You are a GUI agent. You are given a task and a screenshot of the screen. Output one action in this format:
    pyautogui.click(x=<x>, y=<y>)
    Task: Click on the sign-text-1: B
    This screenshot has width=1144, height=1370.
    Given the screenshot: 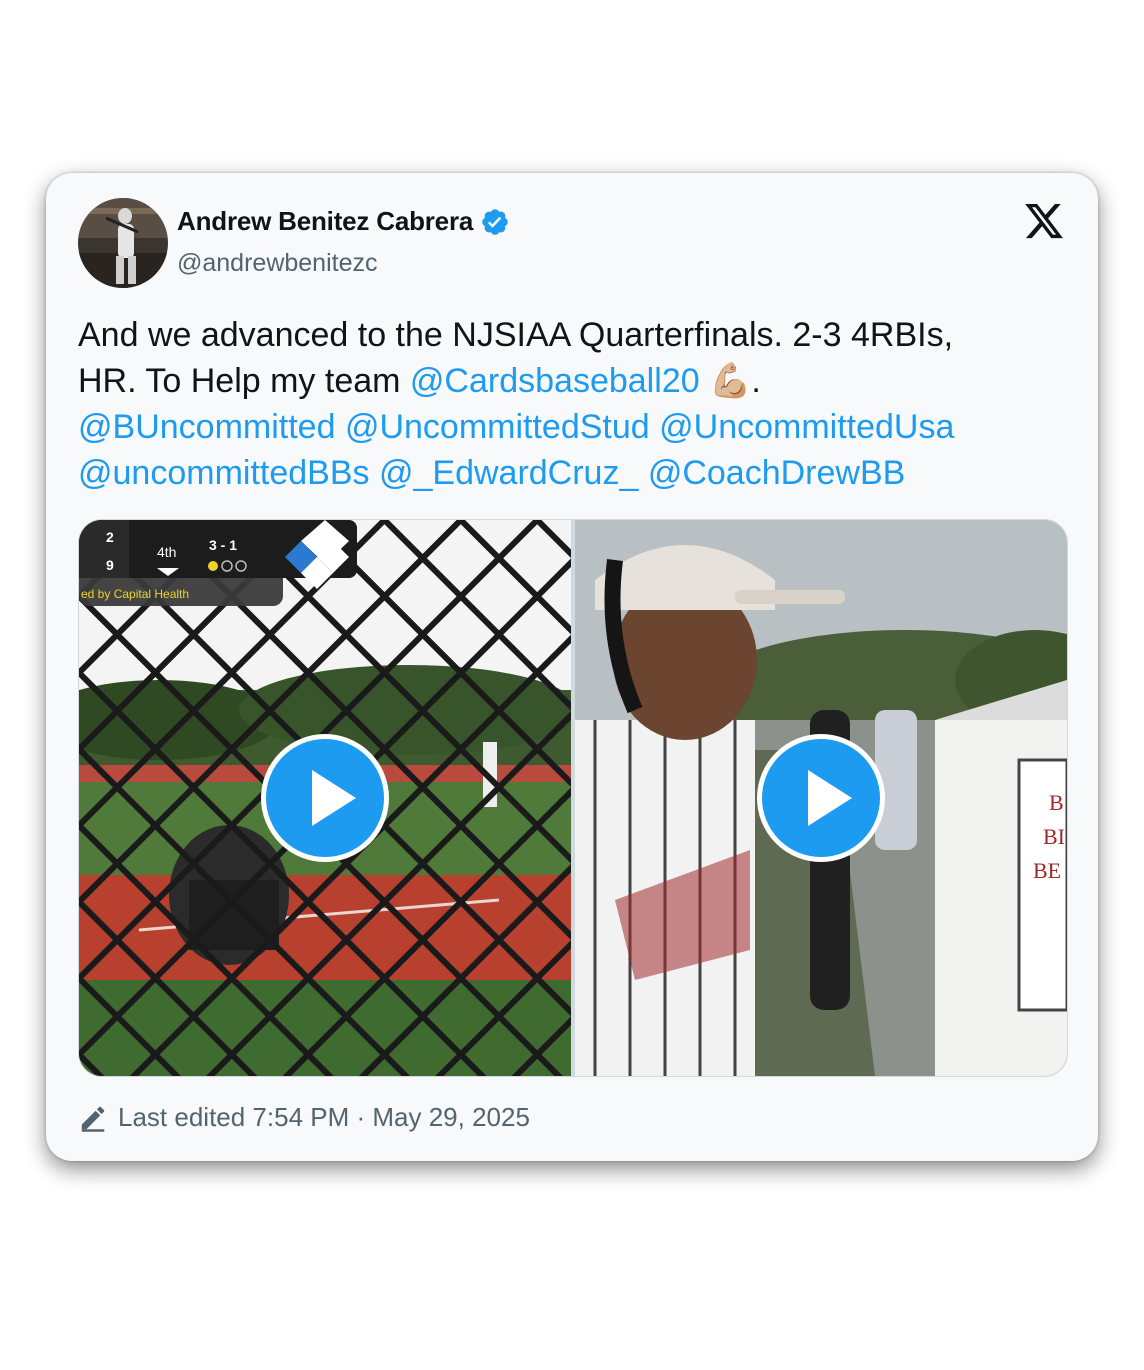 What is the action you would take?
    pyautogui.click(x=1056, y=802)
    